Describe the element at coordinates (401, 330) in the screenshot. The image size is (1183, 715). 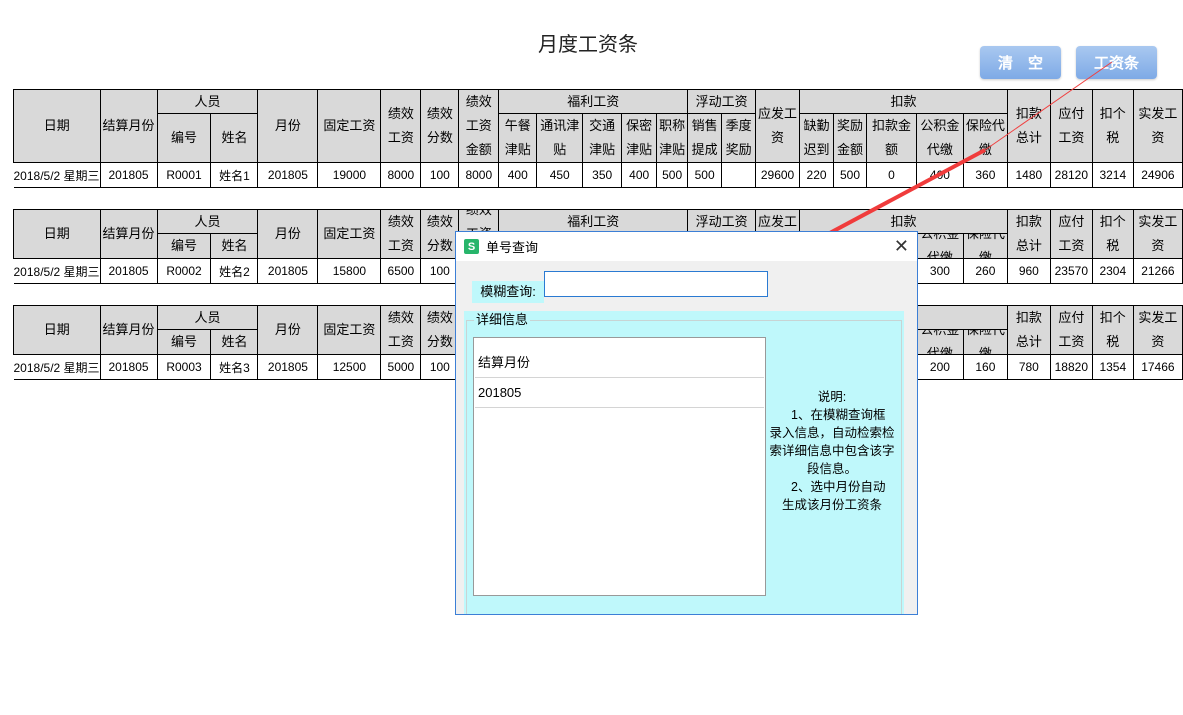
I see `header-cell: 绩效工资` at that location.